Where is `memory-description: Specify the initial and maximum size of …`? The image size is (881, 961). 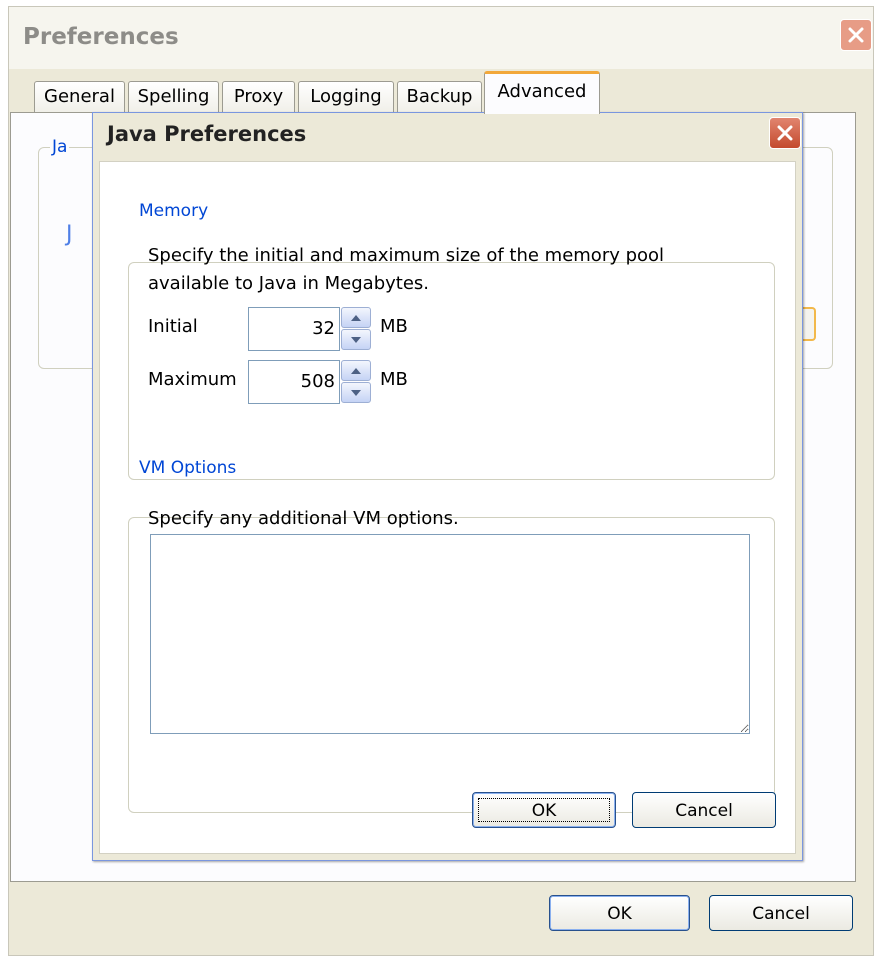 memory-description: Specify the initial and maximum size of … is located at coordinates (406, 255).